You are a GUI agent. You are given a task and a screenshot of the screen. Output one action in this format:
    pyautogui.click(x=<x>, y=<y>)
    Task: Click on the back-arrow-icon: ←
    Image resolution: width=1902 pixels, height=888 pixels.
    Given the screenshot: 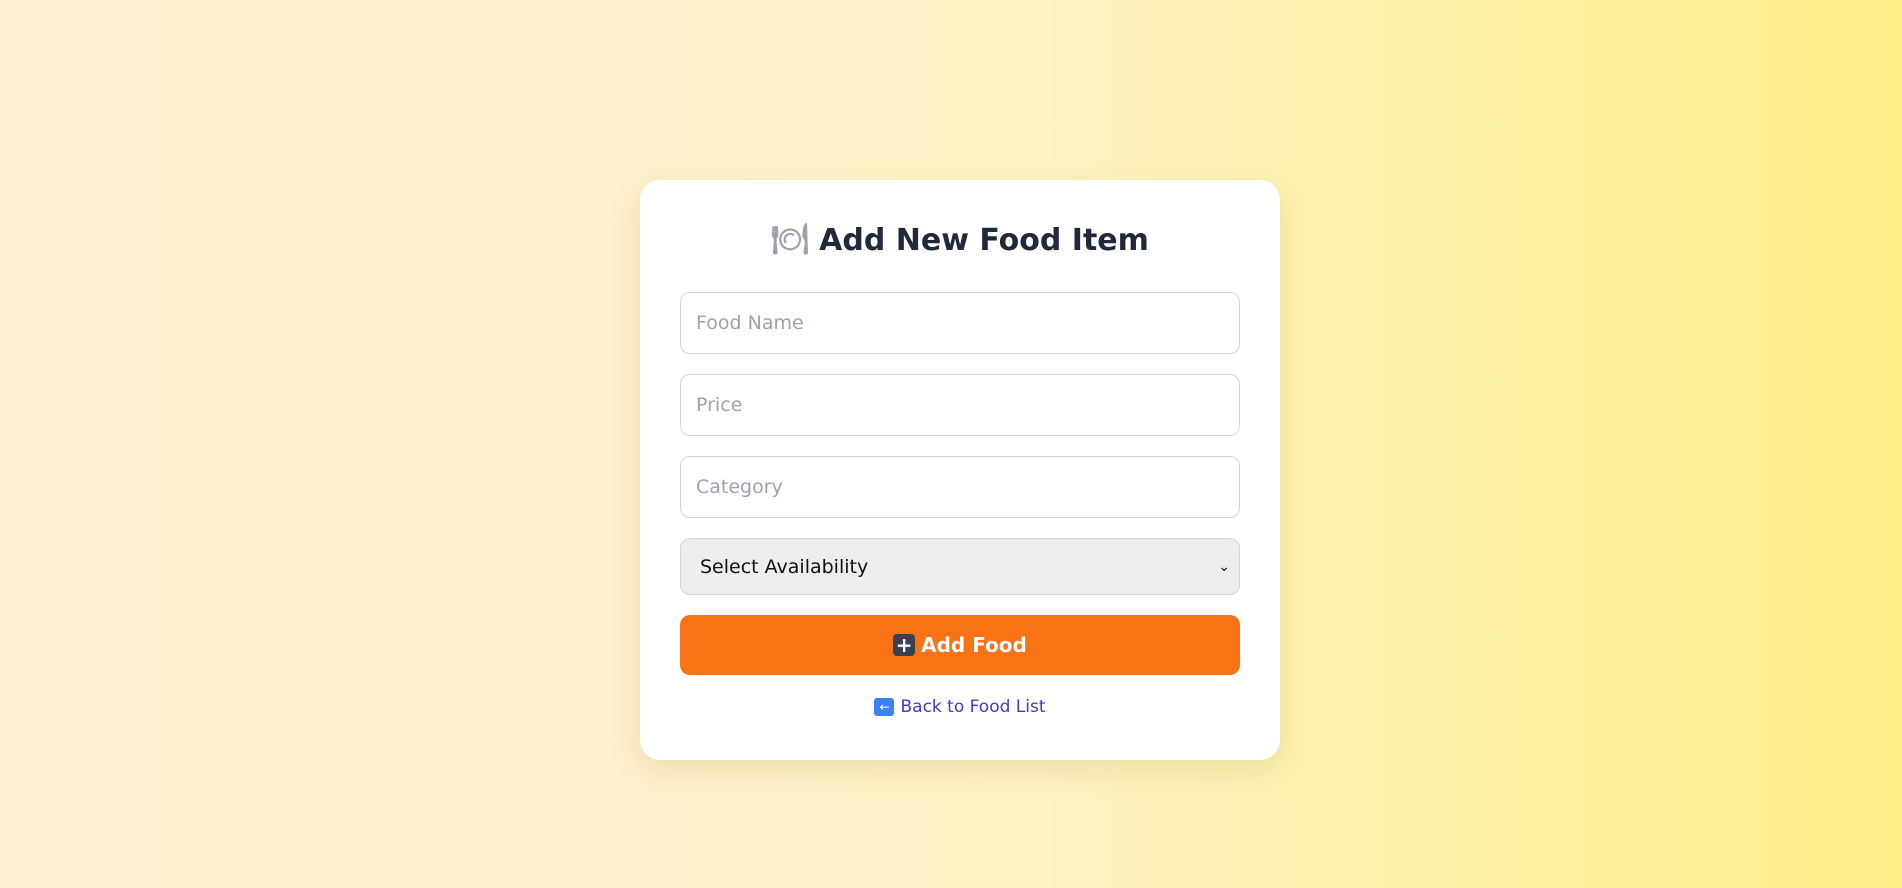 What is the action you would take?
    pyautogui.click(x=884, y=707)
    